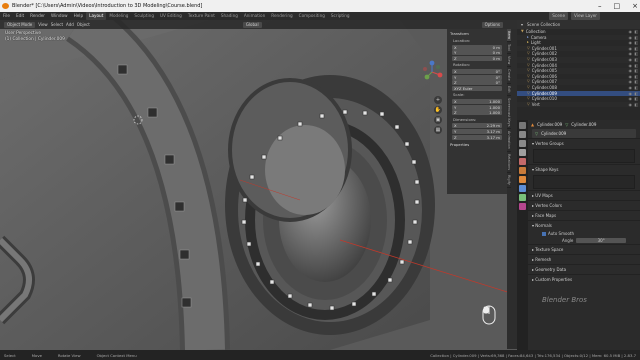 This screenshot has width=640, height=360. Describe the element at coordinates (522, 161) in the screenshot. I see `scene-tab-icon` at that location.